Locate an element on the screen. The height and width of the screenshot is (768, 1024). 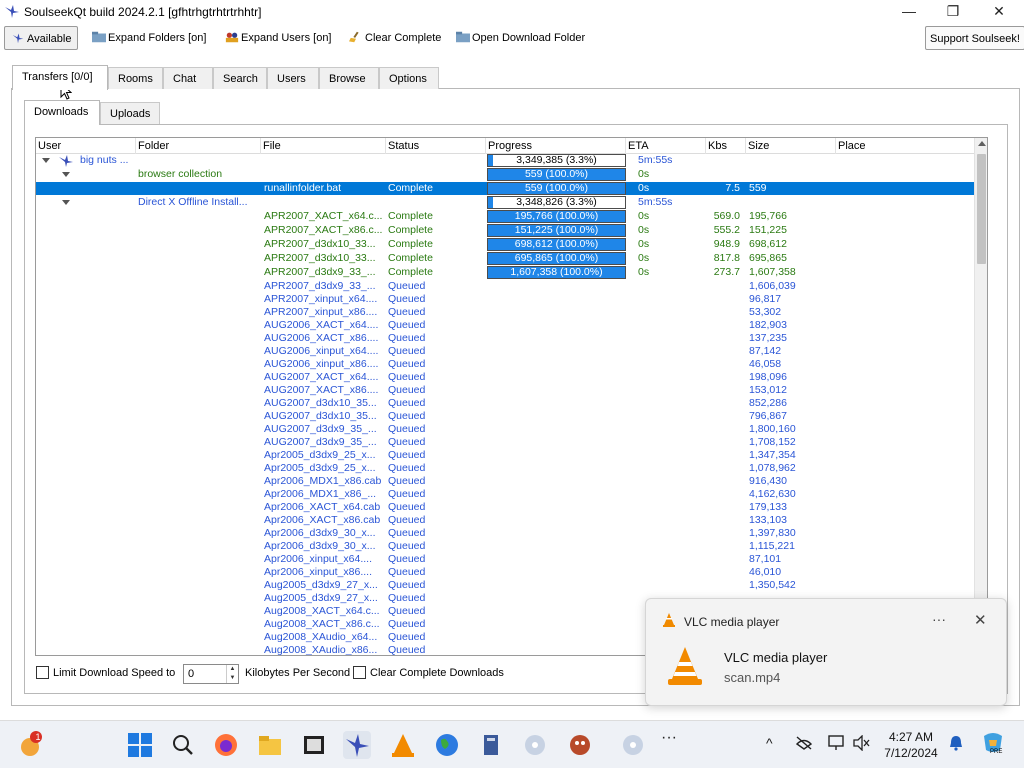
expand-folders-button: Expand Folders [on] is located at coordinates (149, 38).